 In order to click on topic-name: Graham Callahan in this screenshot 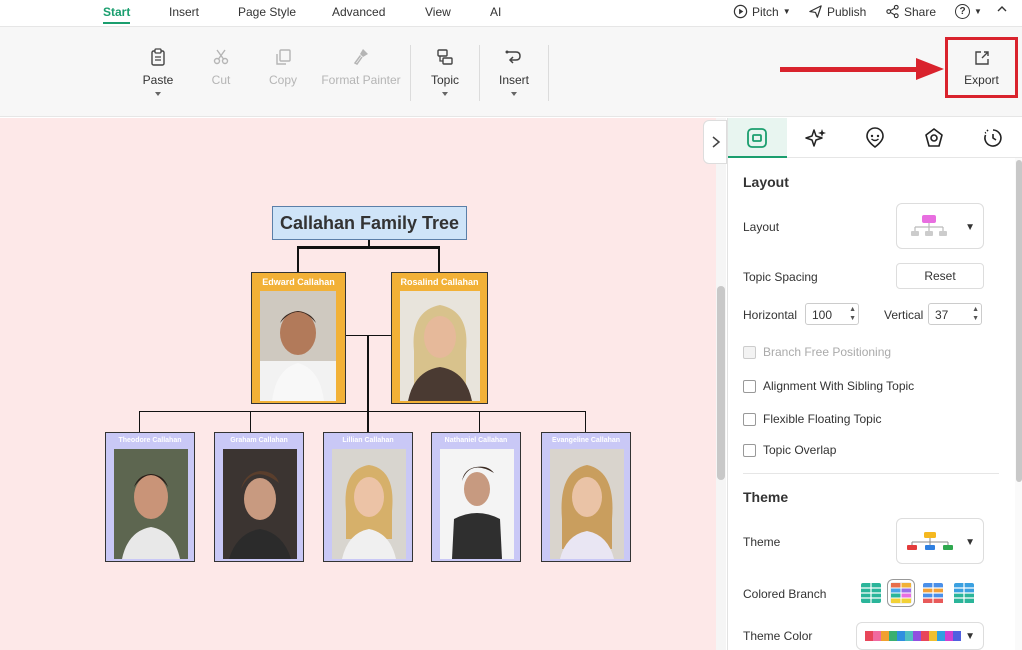, I will do `click(259, 440)`.